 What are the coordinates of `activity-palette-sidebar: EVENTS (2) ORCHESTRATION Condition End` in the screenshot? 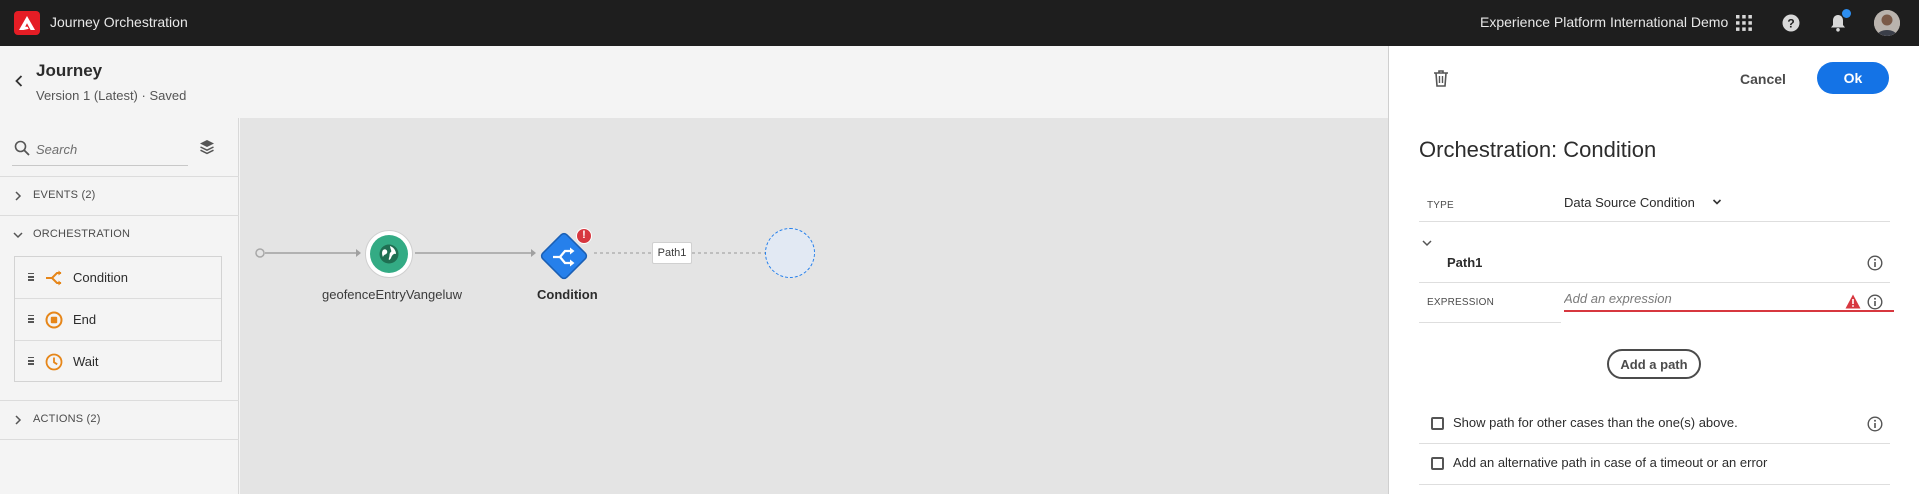 It's located at (119, 306).